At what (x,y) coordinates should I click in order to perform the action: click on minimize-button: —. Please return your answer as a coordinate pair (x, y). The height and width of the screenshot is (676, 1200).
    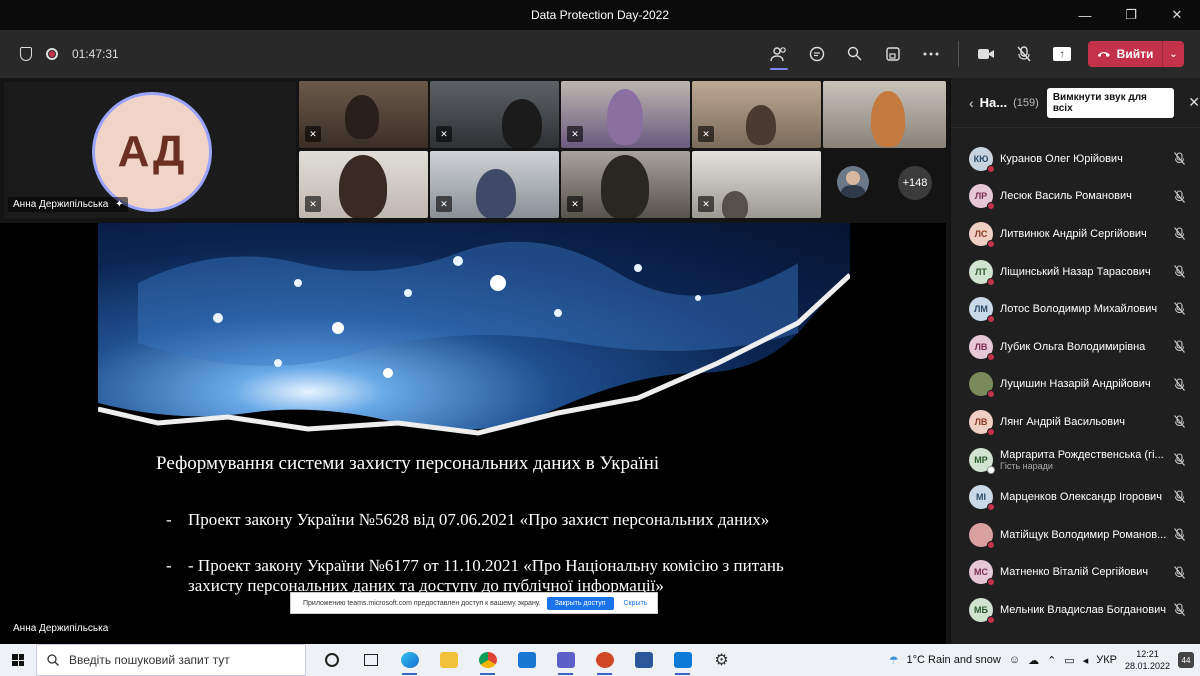
    Looking at the image, I should click on (1085, 15).